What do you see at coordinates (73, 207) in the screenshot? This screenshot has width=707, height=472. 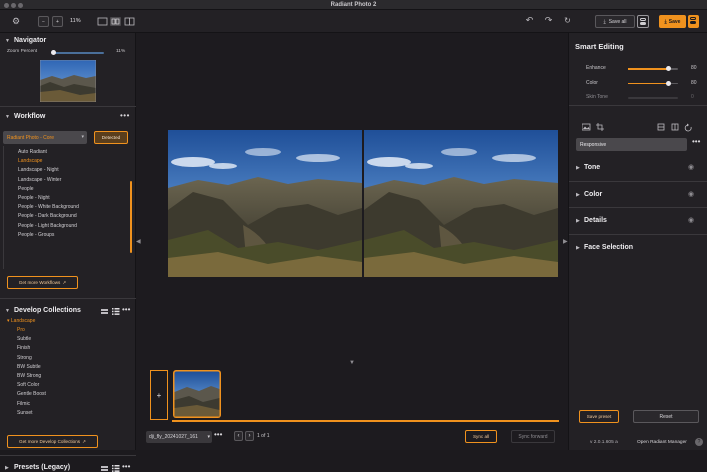 I see `workflow-item: People - White Background` at bounding box center [73, 207].